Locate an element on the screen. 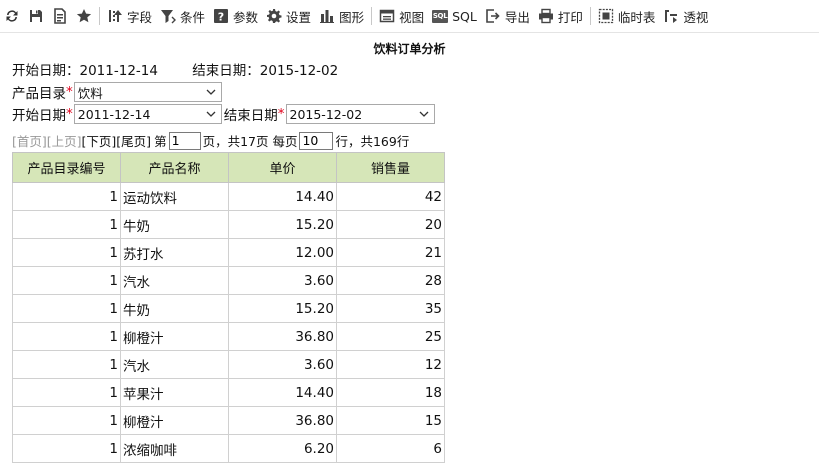 The width and height of the screenshot is (819, 470). chart-label: 图形 is located at coordinates (352, 17).